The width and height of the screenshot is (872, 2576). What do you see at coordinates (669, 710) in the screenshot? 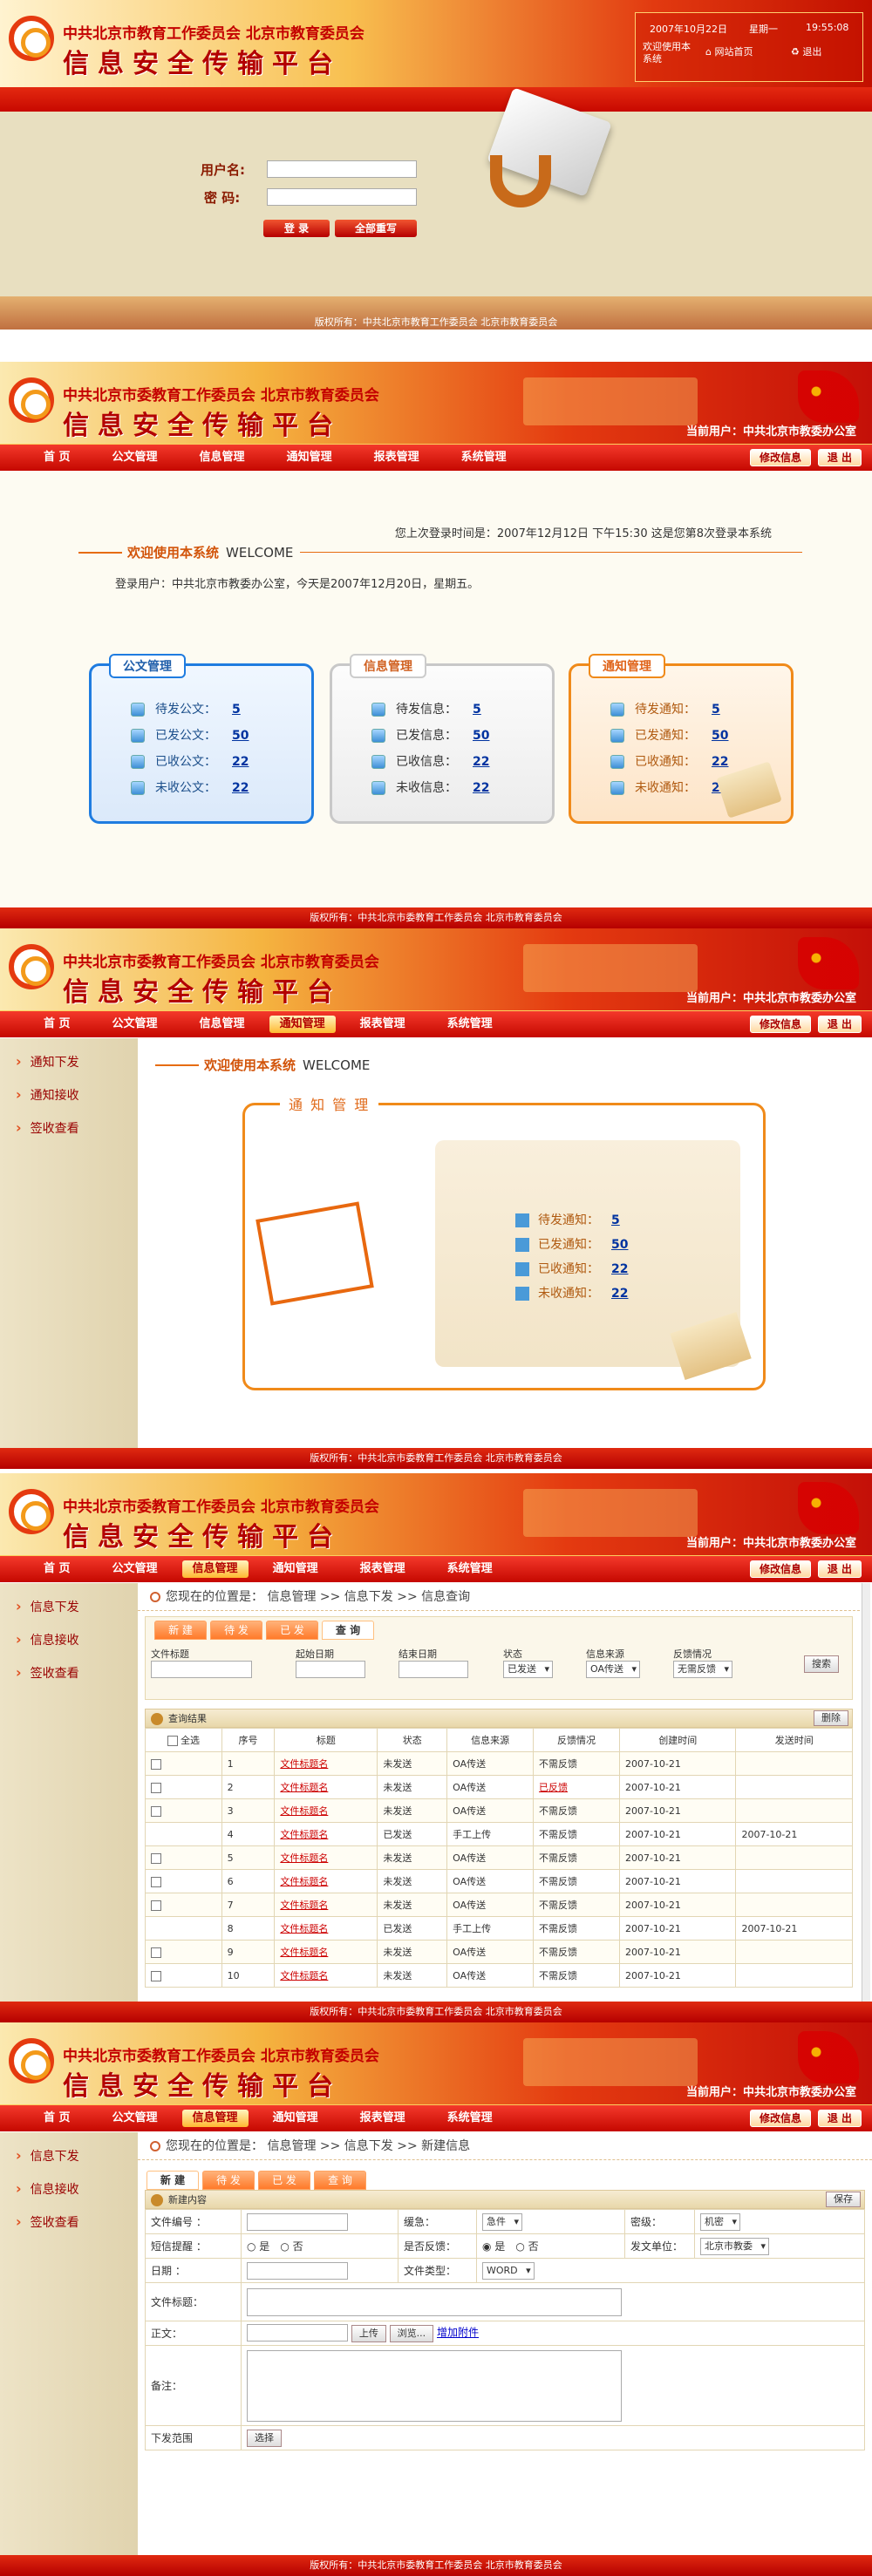
I see `card-row: 待发通知： 5` at bounding box center [669, 710].